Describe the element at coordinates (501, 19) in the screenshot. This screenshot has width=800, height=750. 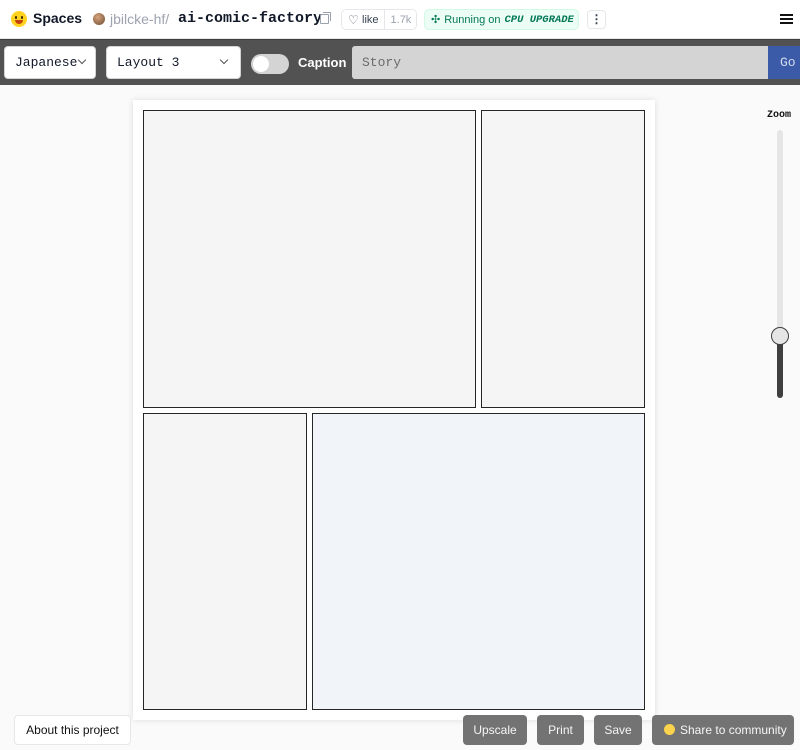
I see `runtime-status-badge: ✣ Running on CPU UPGRADE` at that location.